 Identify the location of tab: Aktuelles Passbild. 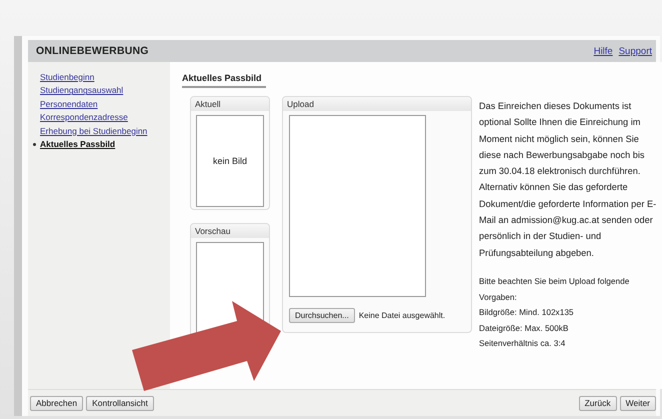
(224, 80).